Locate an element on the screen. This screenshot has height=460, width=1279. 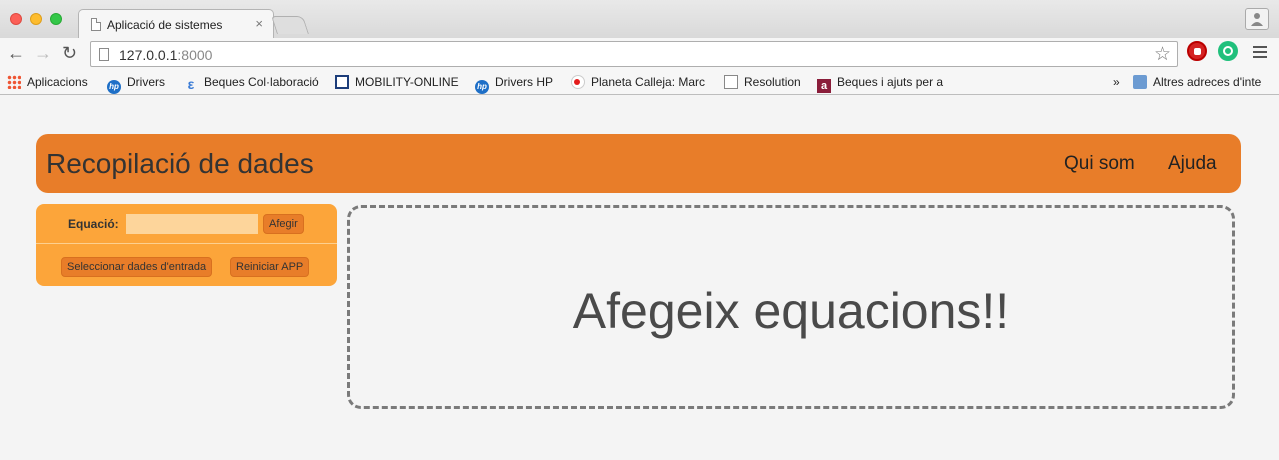
equation-form-row: Equació: Afegir is located at coordinates (186, 224).